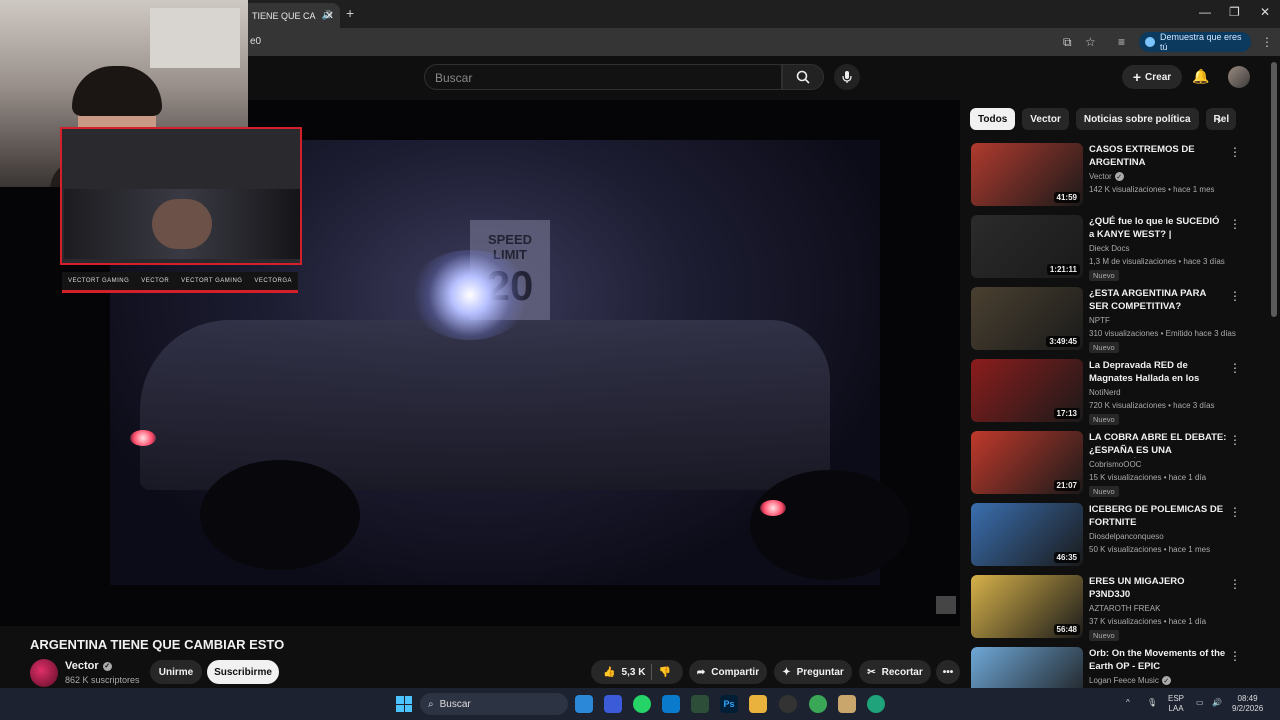  Describe the element at coordinates (1090, 42) in the screenshot. I see `bookmark-star-icon: ☆` at that location.